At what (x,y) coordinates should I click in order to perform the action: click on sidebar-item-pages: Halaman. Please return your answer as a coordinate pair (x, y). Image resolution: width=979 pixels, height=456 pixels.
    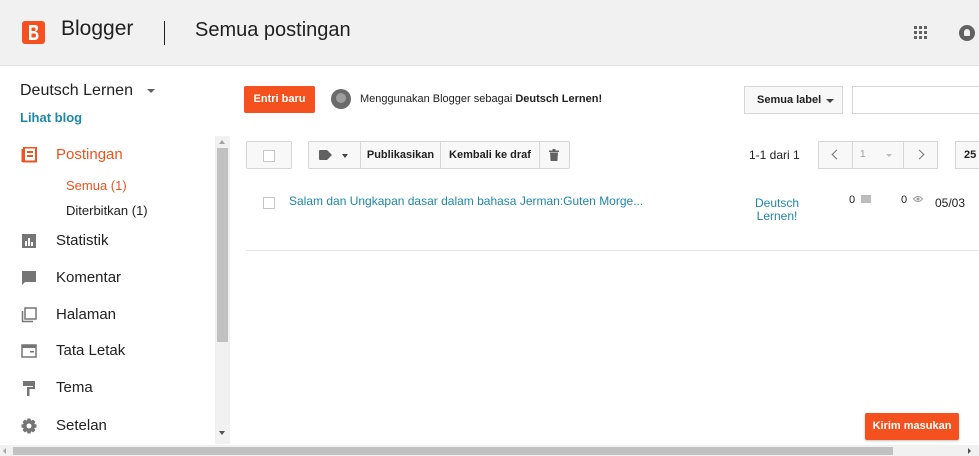
    Looking at the image, I should click on (107, 315).